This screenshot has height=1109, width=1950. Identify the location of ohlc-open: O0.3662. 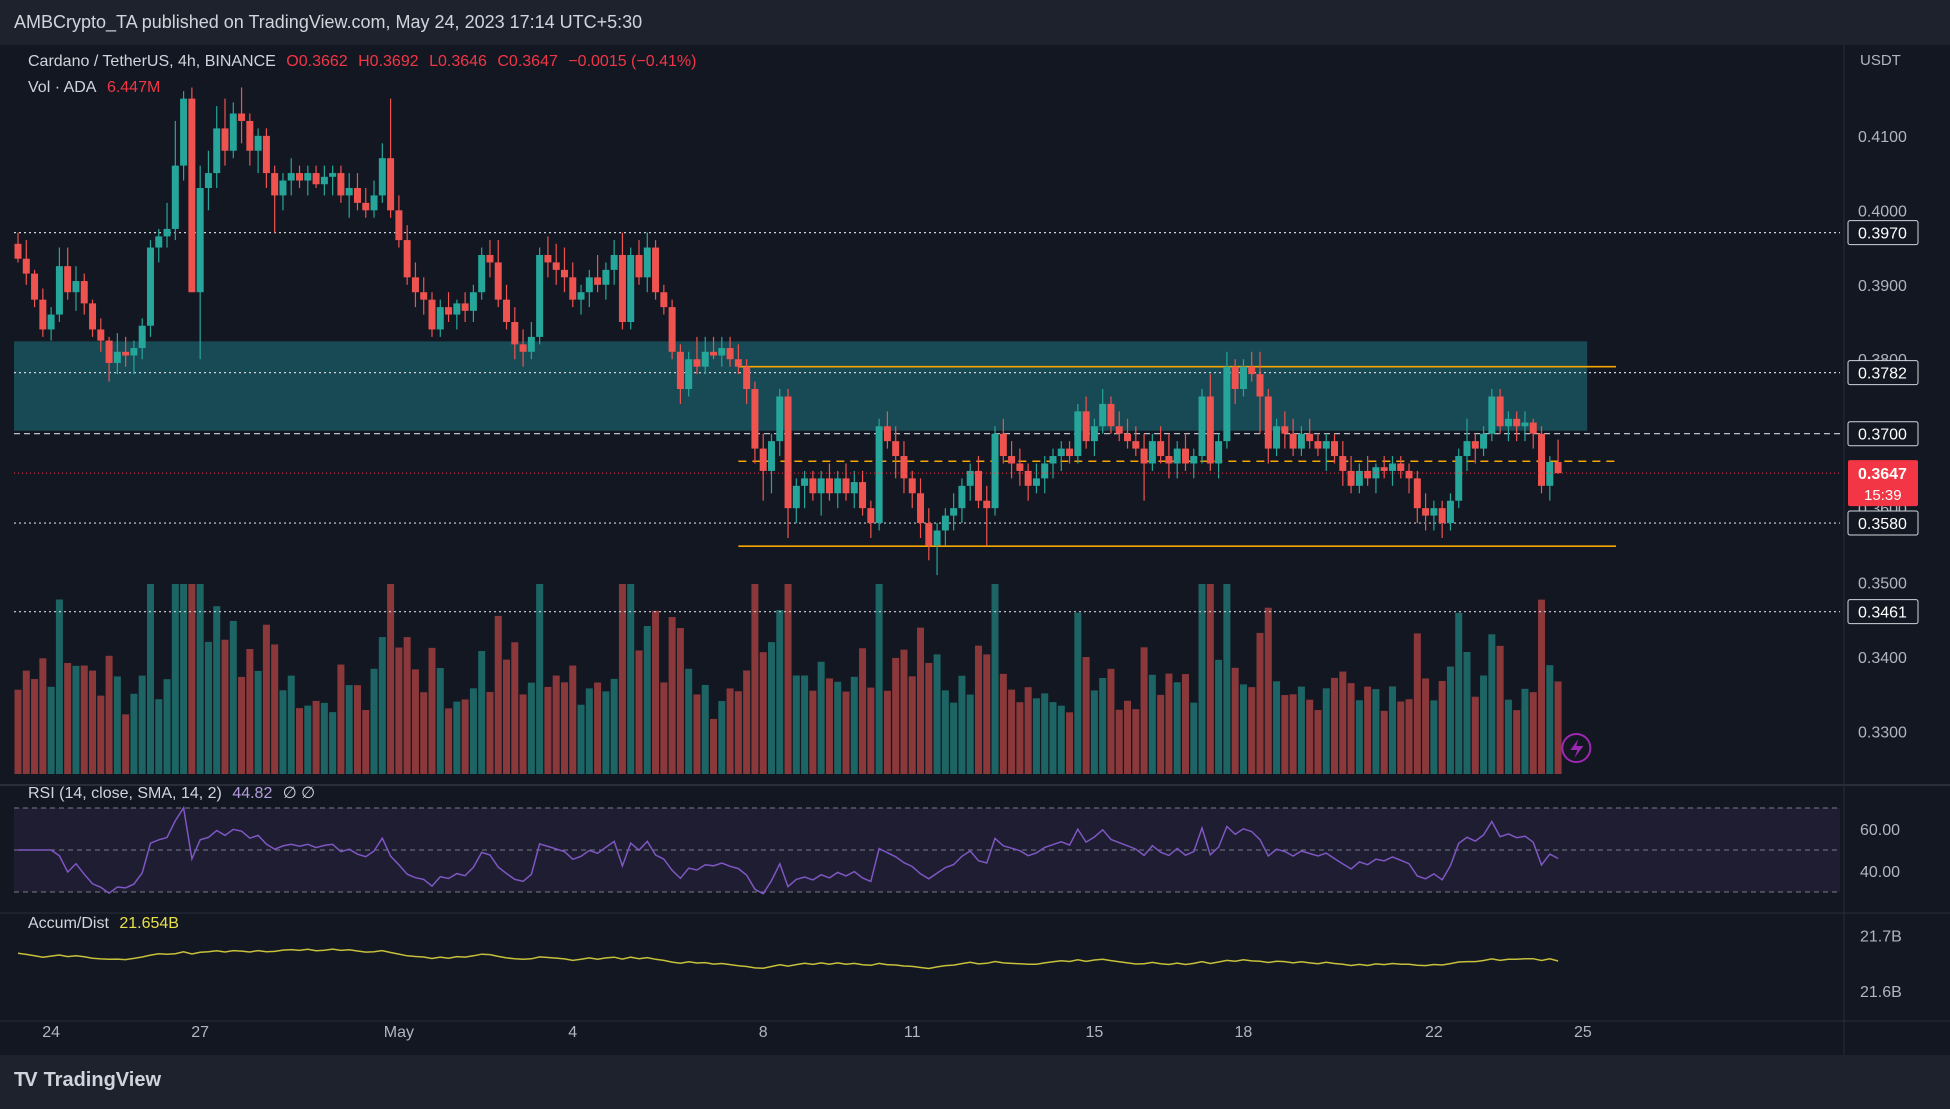
(317, 61).